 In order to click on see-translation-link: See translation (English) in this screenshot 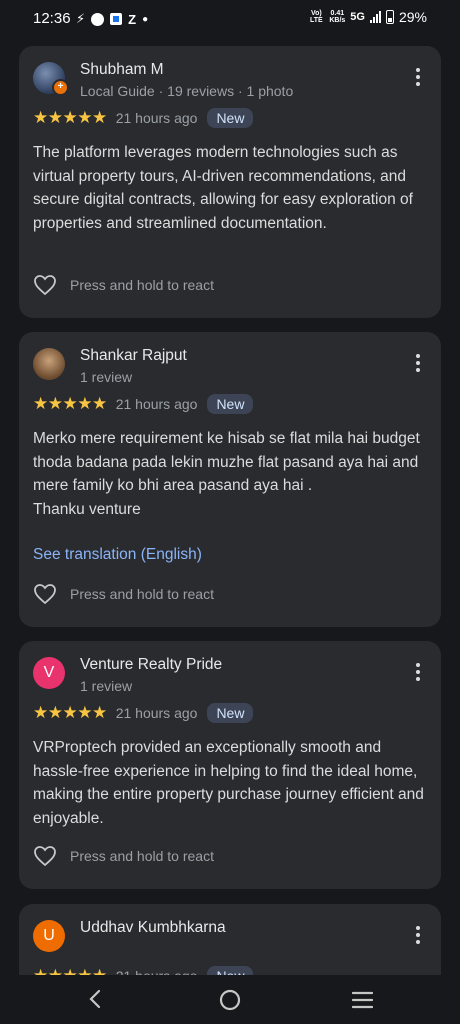, I will do `click(117, 555)`.